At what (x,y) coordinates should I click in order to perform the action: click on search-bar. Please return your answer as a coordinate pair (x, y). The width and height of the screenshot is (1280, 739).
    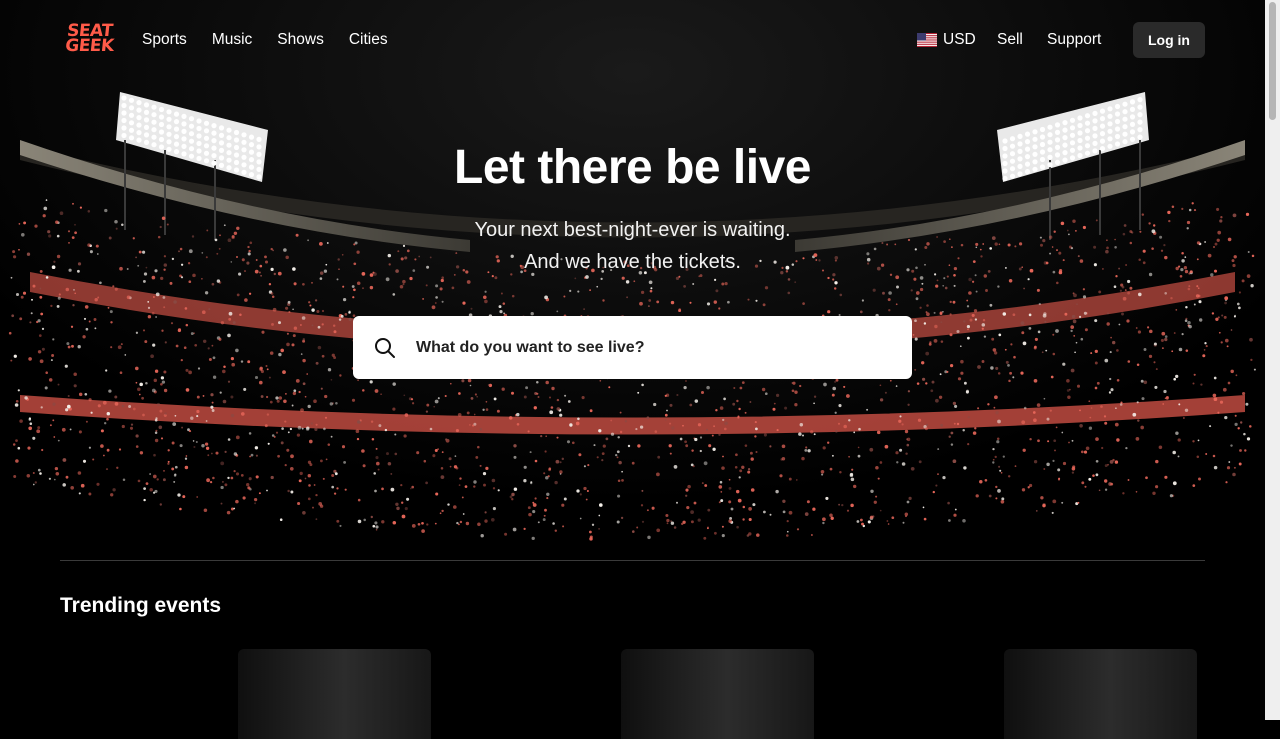
    Looking at the image, I should click on (632, 347).